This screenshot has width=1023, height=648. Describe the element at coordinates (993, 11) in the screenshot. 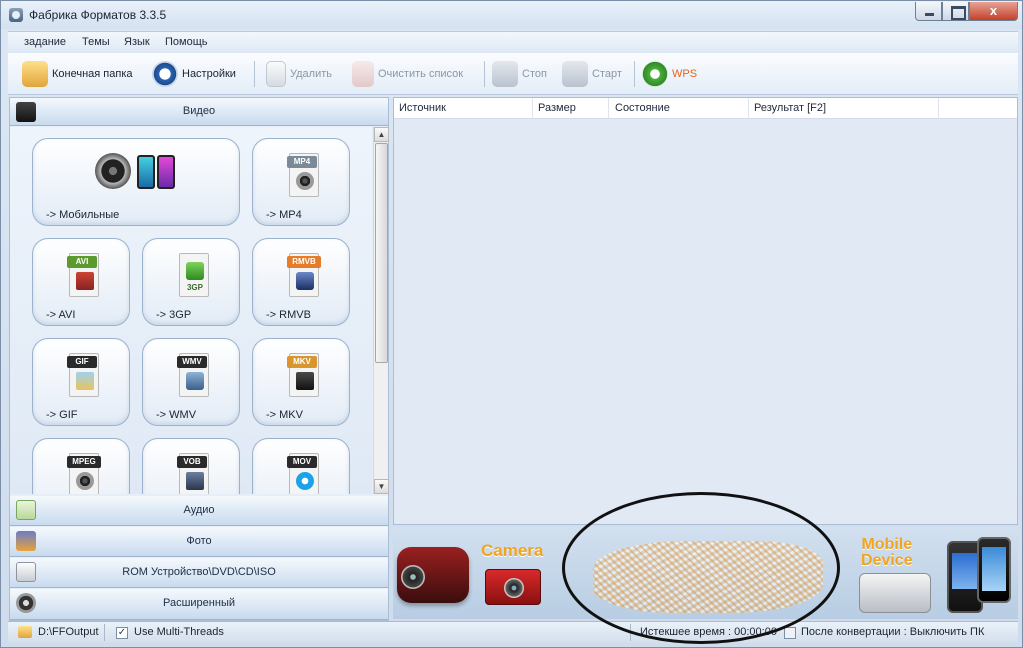

I see `close-button: x` at that location.